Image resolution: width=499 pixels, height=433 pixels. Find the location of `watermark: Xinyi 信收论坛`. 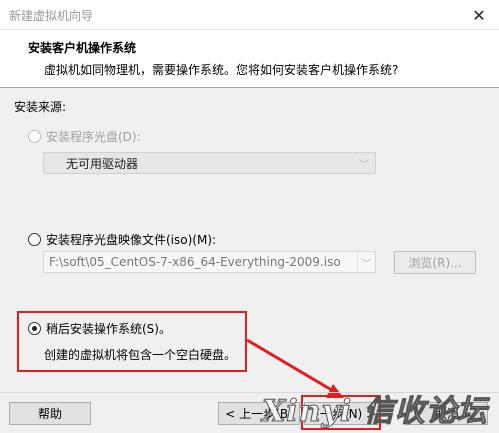

watermark: Xinyi 信收论坛 is located at coordinates (375, 412).